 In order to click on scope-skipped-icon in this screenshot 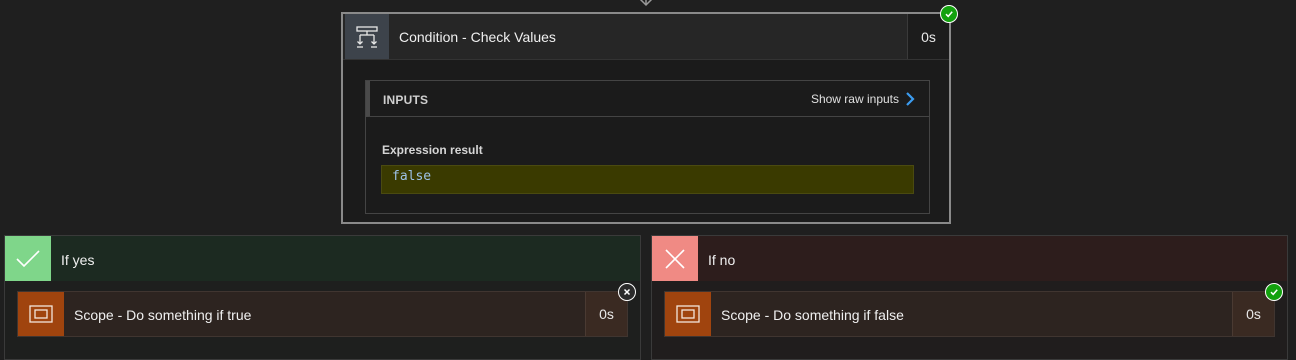, I will do `click(627, 292)`.